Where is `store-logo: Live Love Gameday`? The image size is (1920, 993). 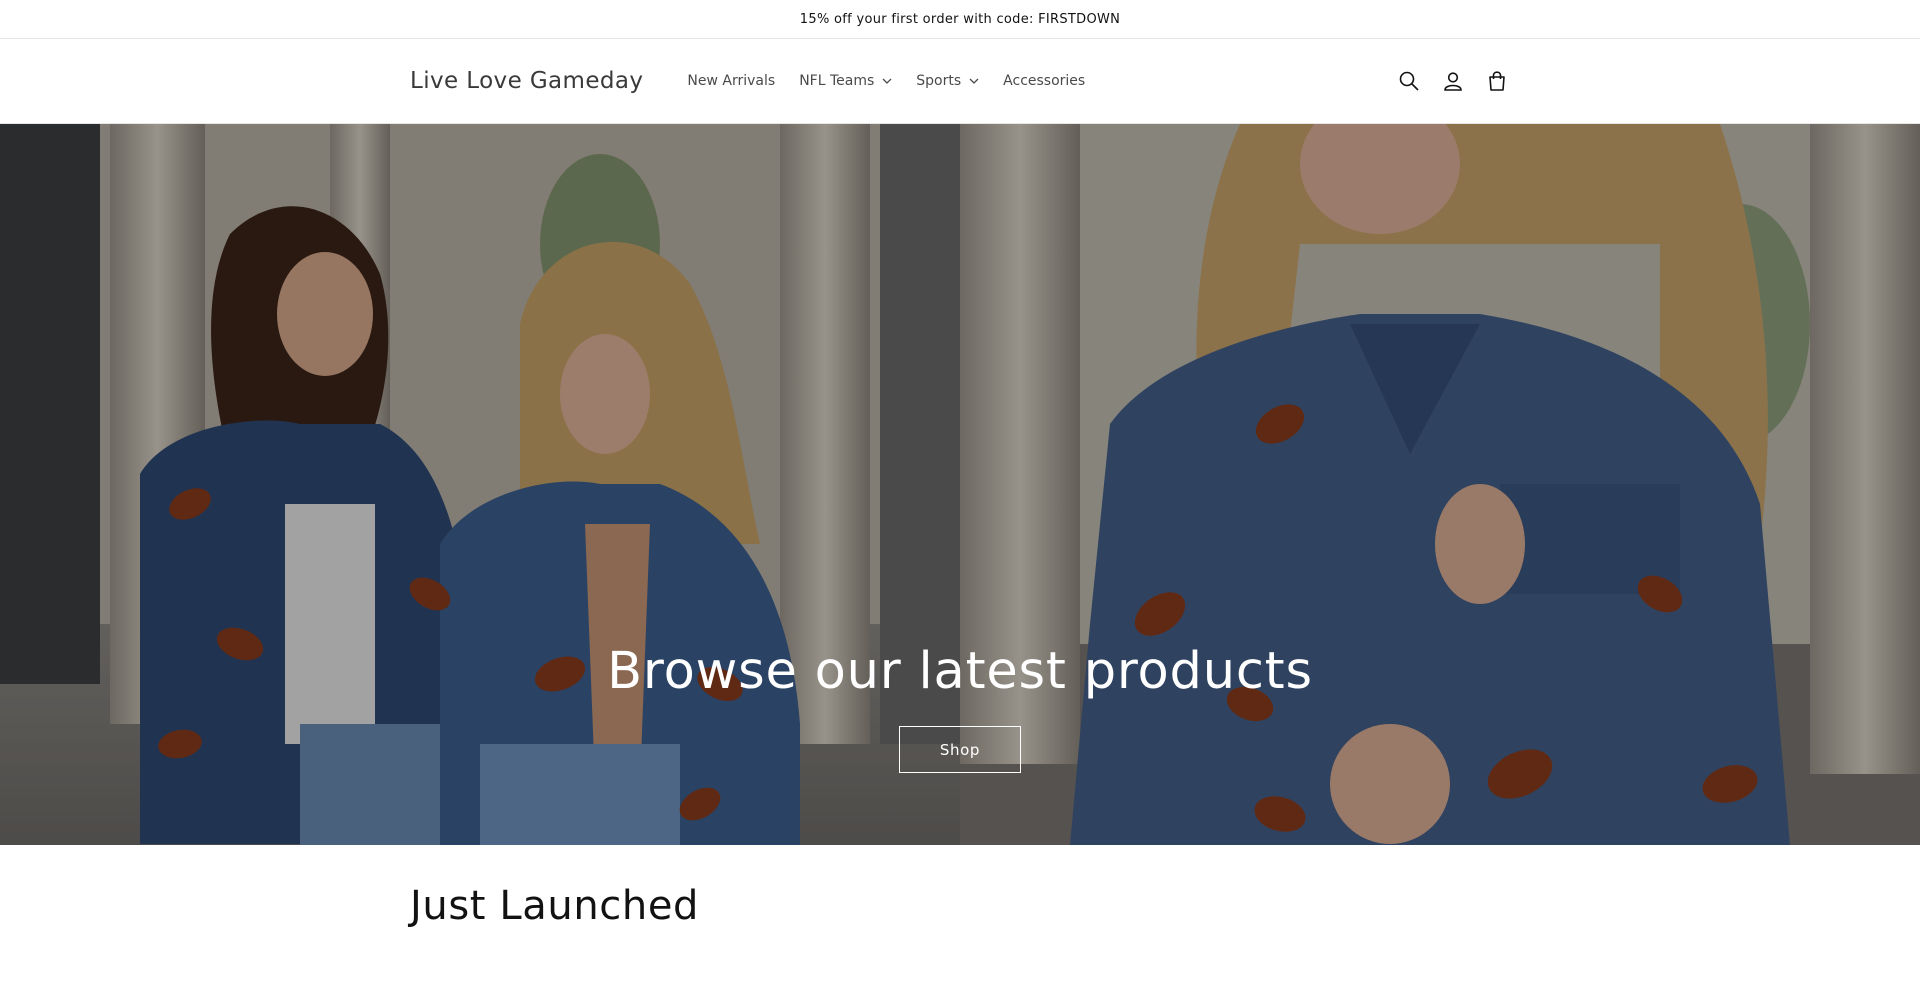
store-logo: Live Love Gameday is located at coordinates (526, 81).